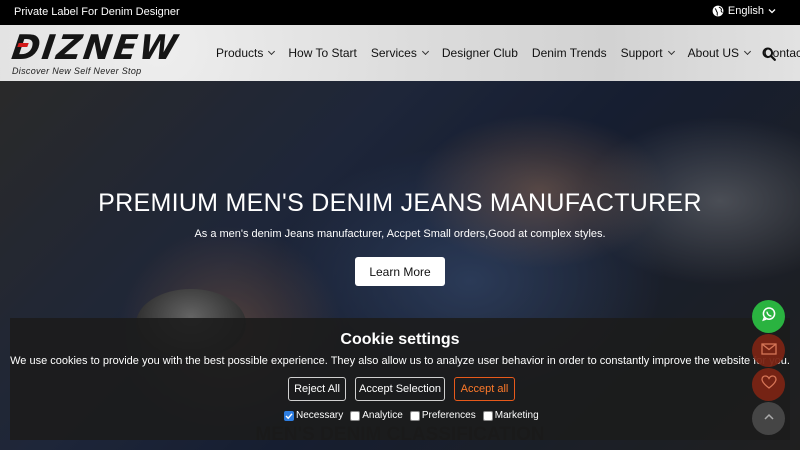  I want to click on globe-icon, so click(718, 11).